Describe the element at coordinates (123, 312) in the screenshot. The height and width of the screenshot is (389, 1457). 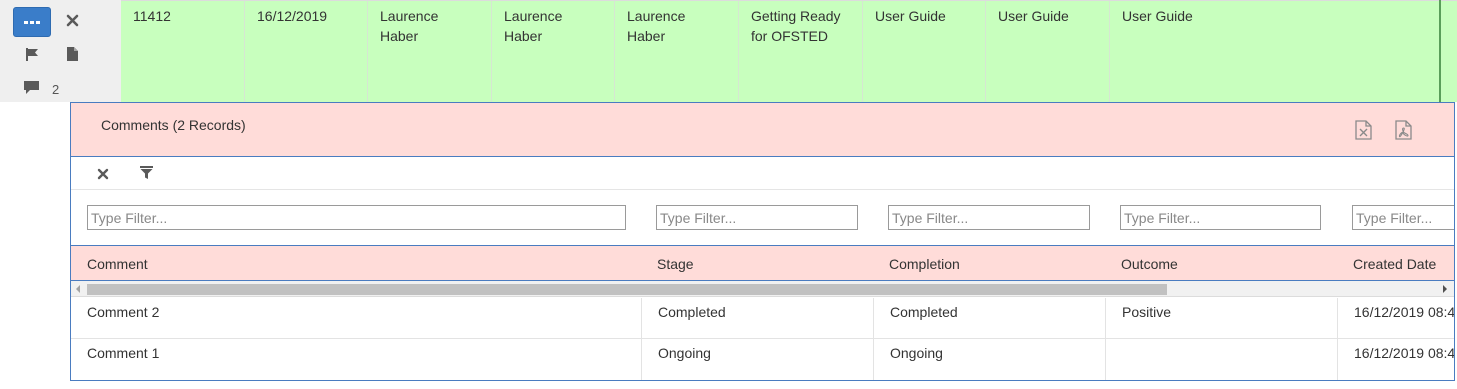
I see `comment-cell: Comment 2` at that location.